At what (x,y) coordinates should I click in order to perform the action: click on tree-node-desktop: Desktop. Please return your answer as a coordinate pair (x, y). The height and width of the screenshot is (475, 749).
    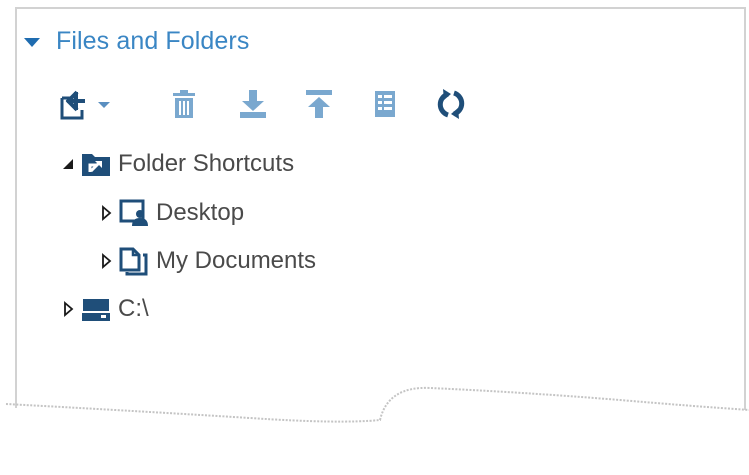
    Looking at the image, I should click on (171, 213).